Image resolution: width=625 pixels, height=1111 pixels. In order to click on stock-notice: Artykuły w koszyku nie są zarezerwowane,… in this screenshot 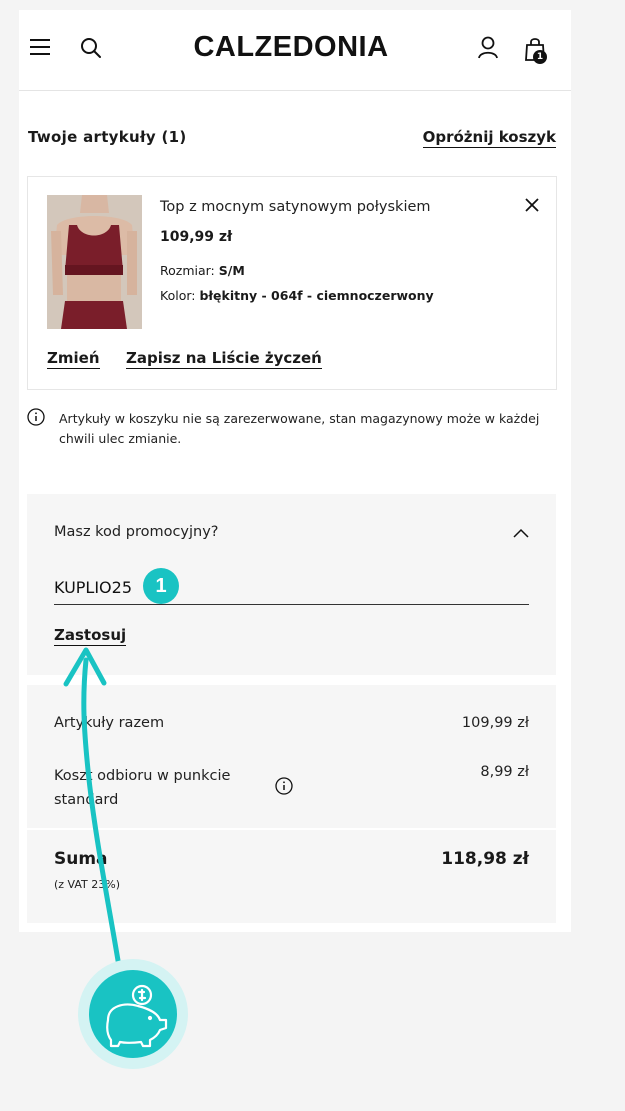, I will do `click(299, 428)`.